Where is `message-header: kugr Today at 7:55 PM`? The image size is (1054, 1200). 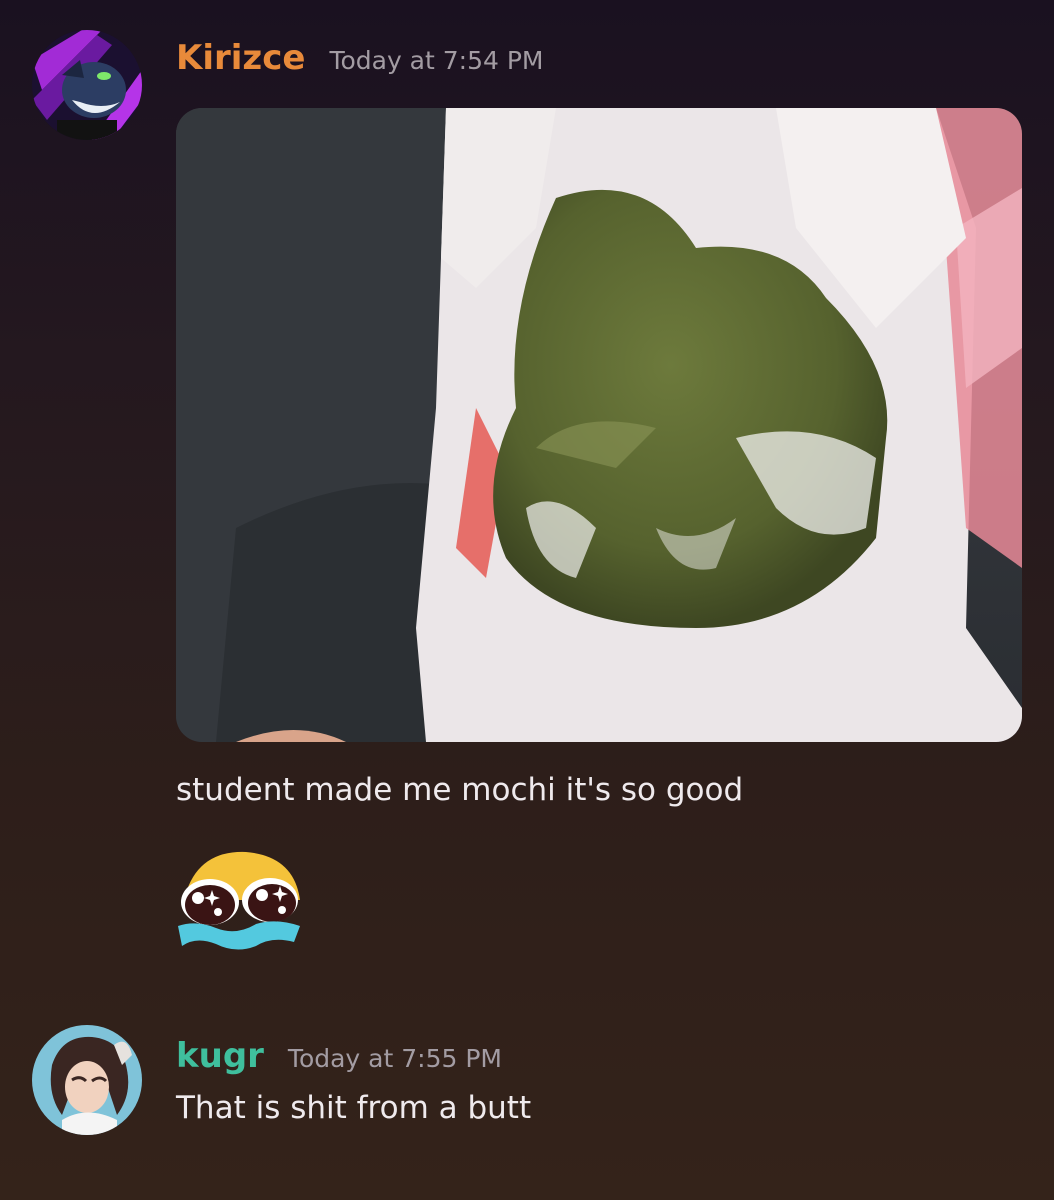
message-header: kugr Today at 7:55 PM is located at coordinates (339, 1056).